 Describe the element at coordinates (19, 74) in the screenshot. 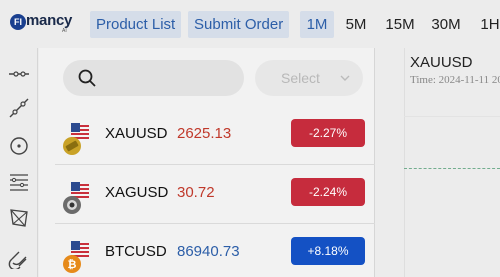

I see `horizontal-line-icon` at that location.